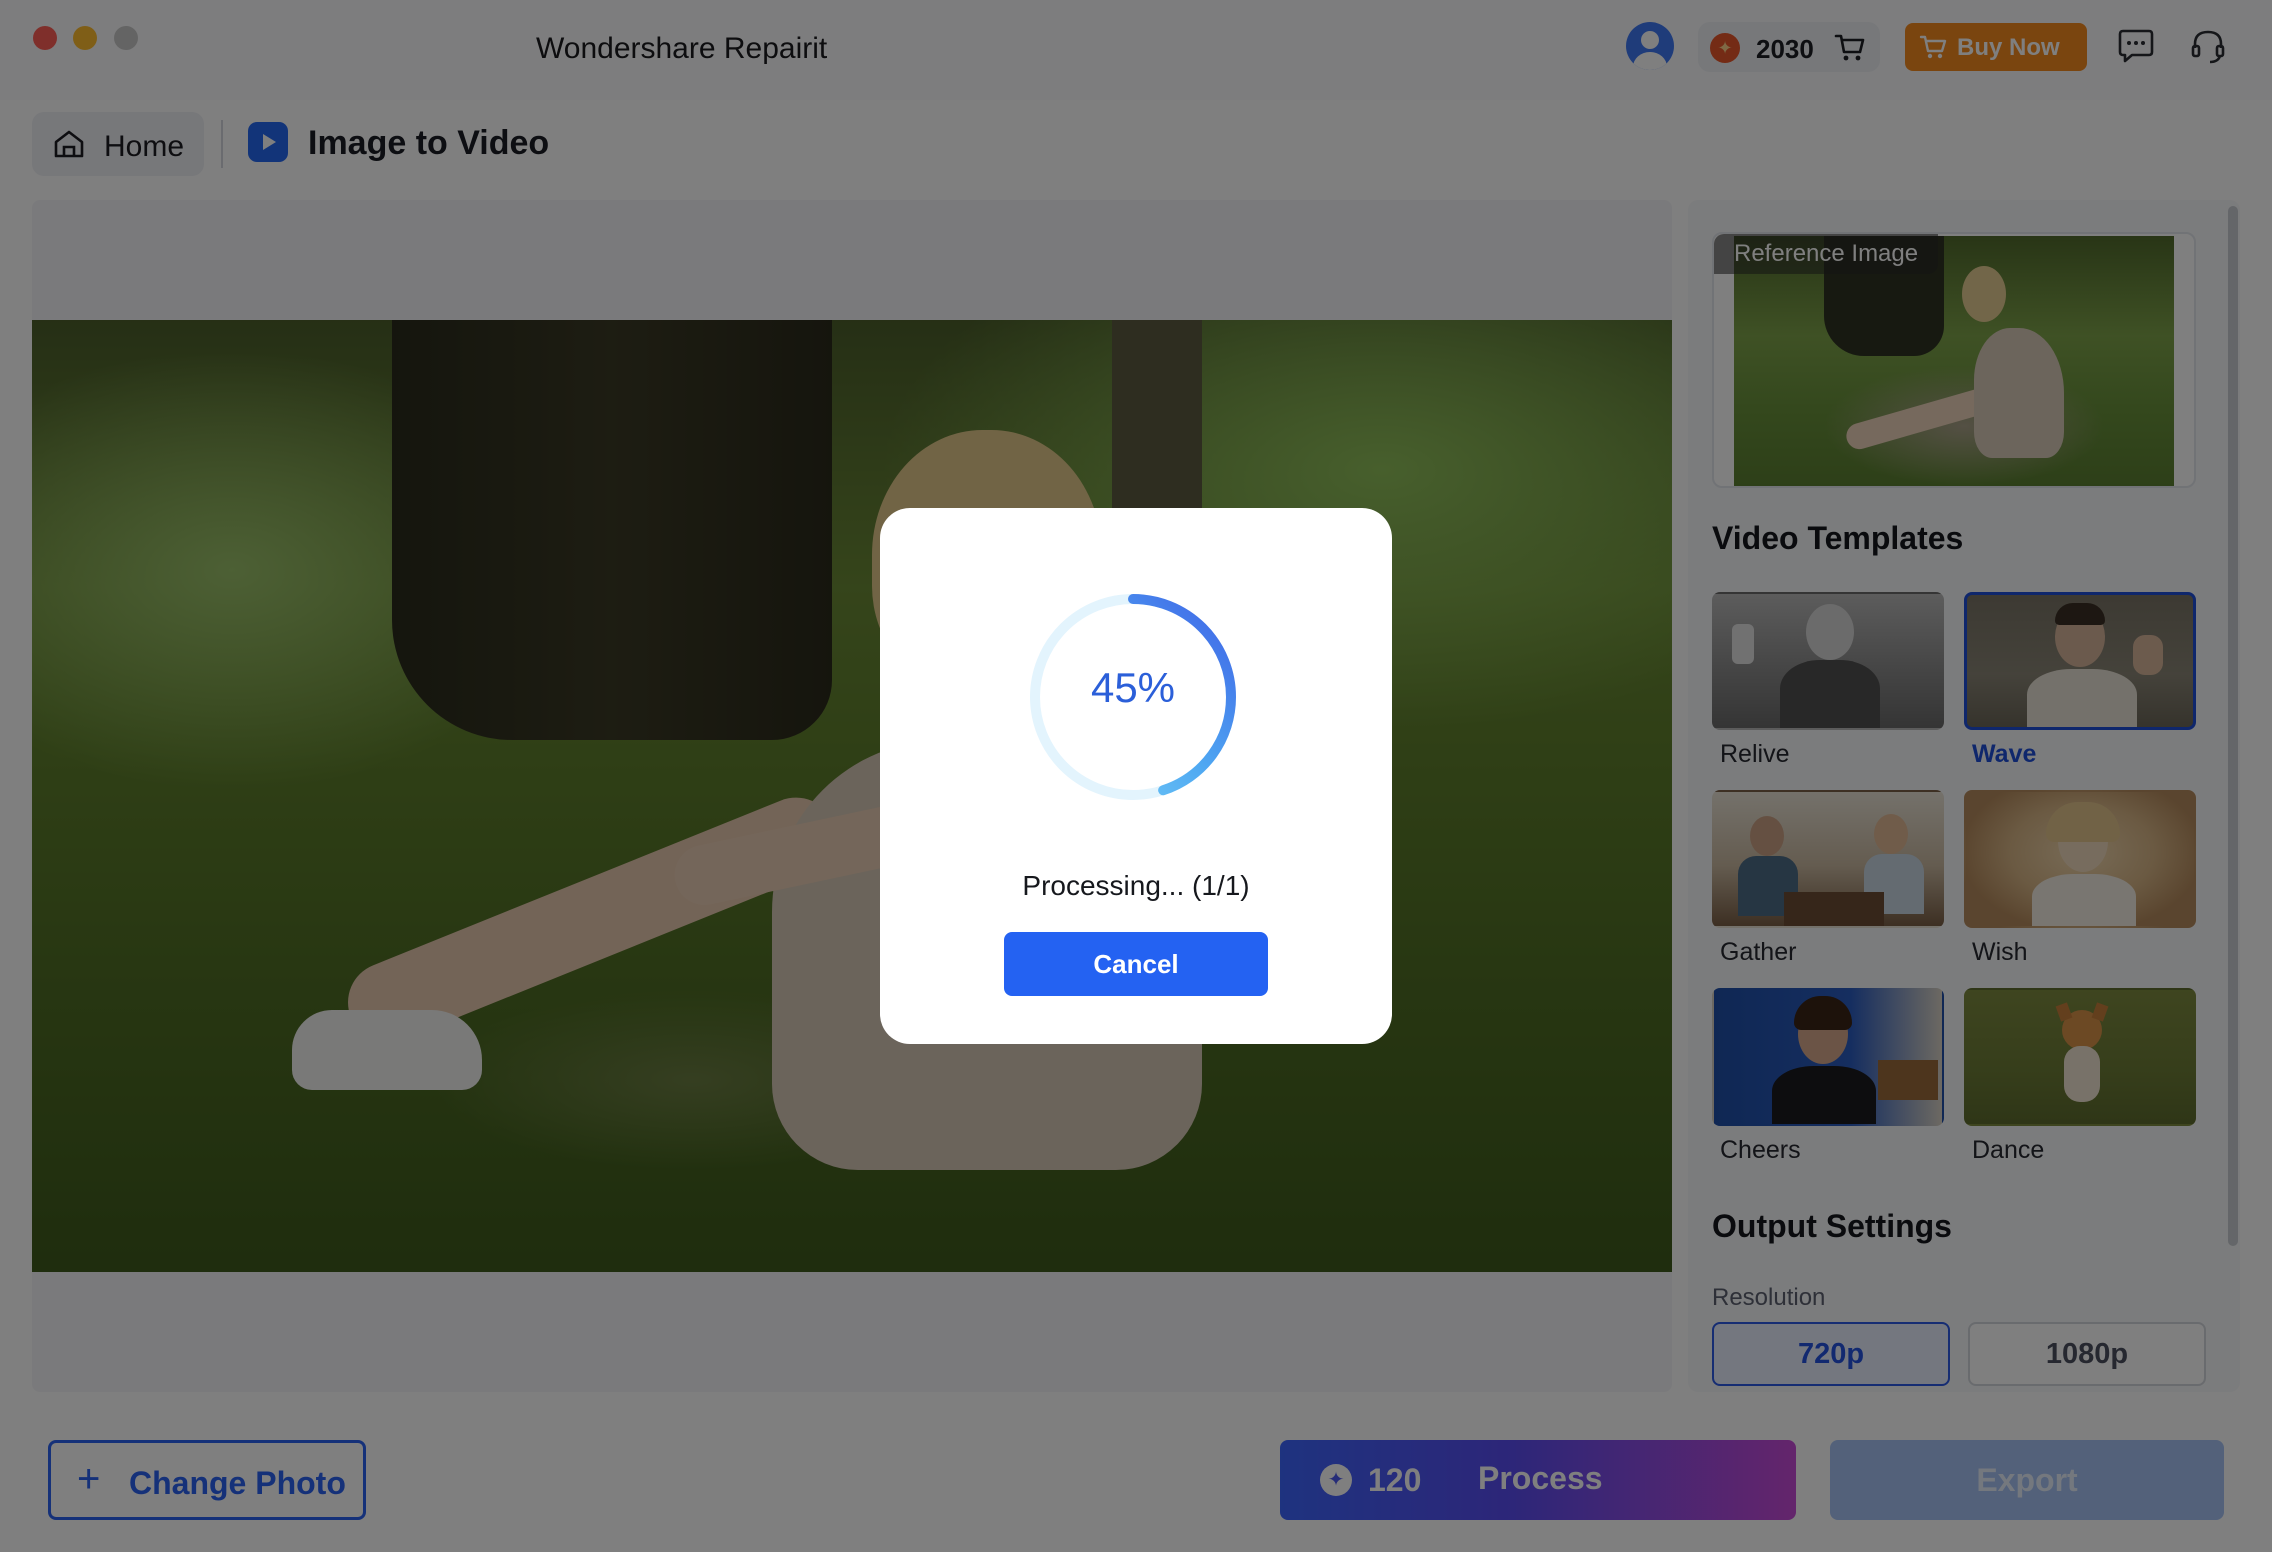 The width and height of the screenshot is (2272, 1552). I want to click on processing-status: Processing... (1/1), so click(1136, 885).